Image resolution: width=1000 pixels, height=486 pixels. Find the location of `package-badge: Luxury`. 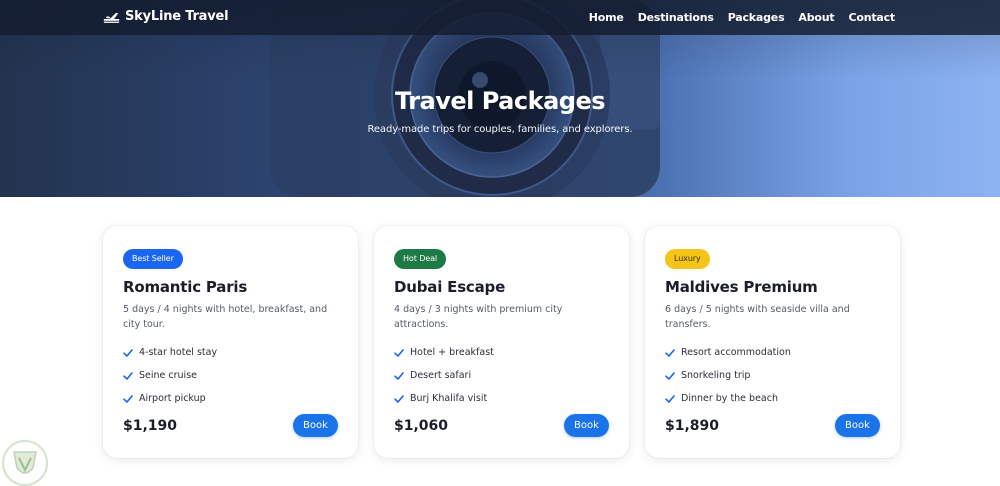

package-badge: Luxury is located at coordinates (687, 259).